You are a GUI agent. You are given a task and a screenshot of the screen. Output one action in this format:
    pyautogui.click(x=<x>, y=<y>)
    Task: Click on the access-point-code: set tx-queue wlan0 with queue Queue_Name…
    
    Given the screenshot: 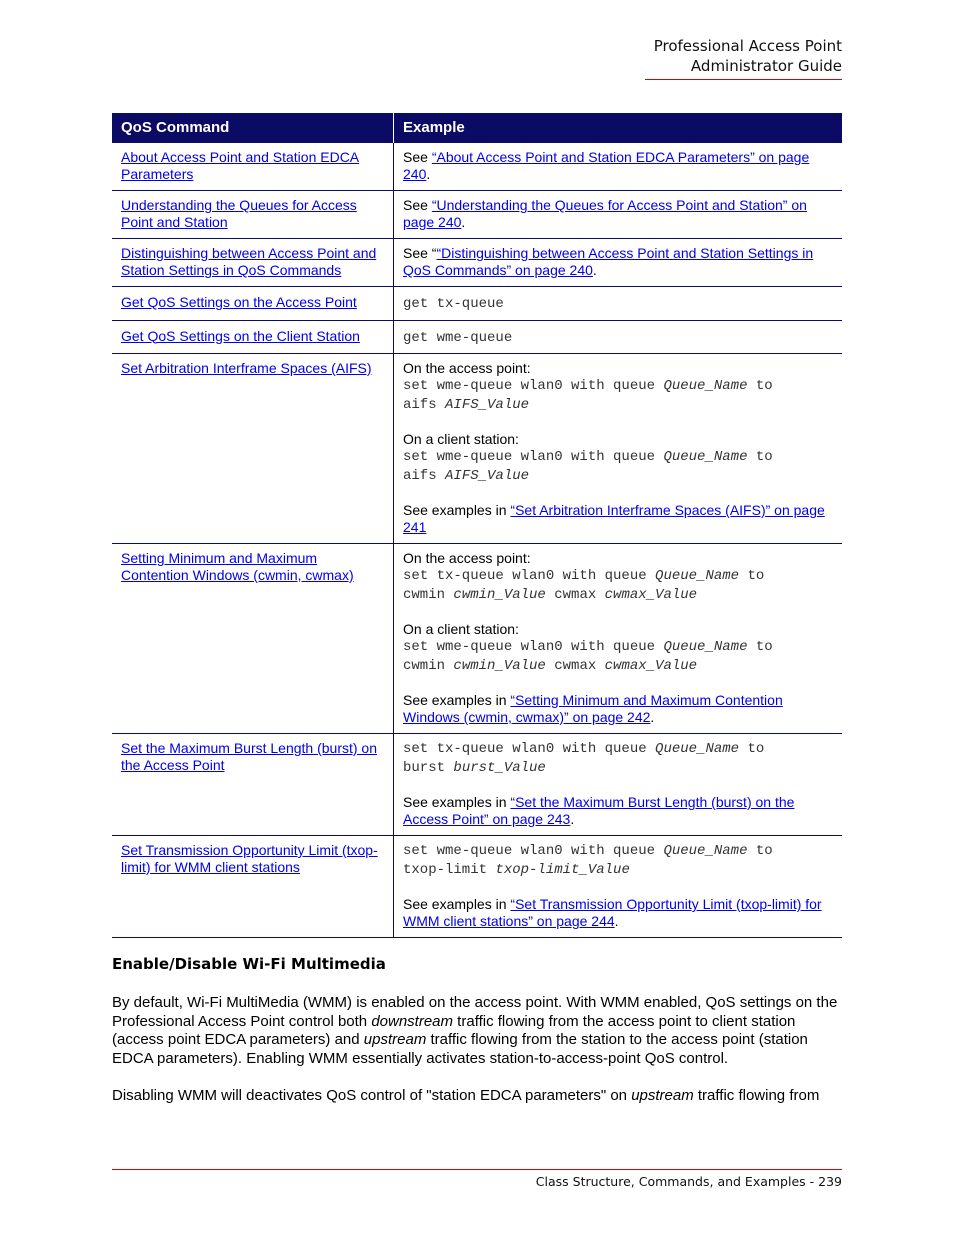 What is the action you would take?
    pyautogui.click(x=584, y=585)
    